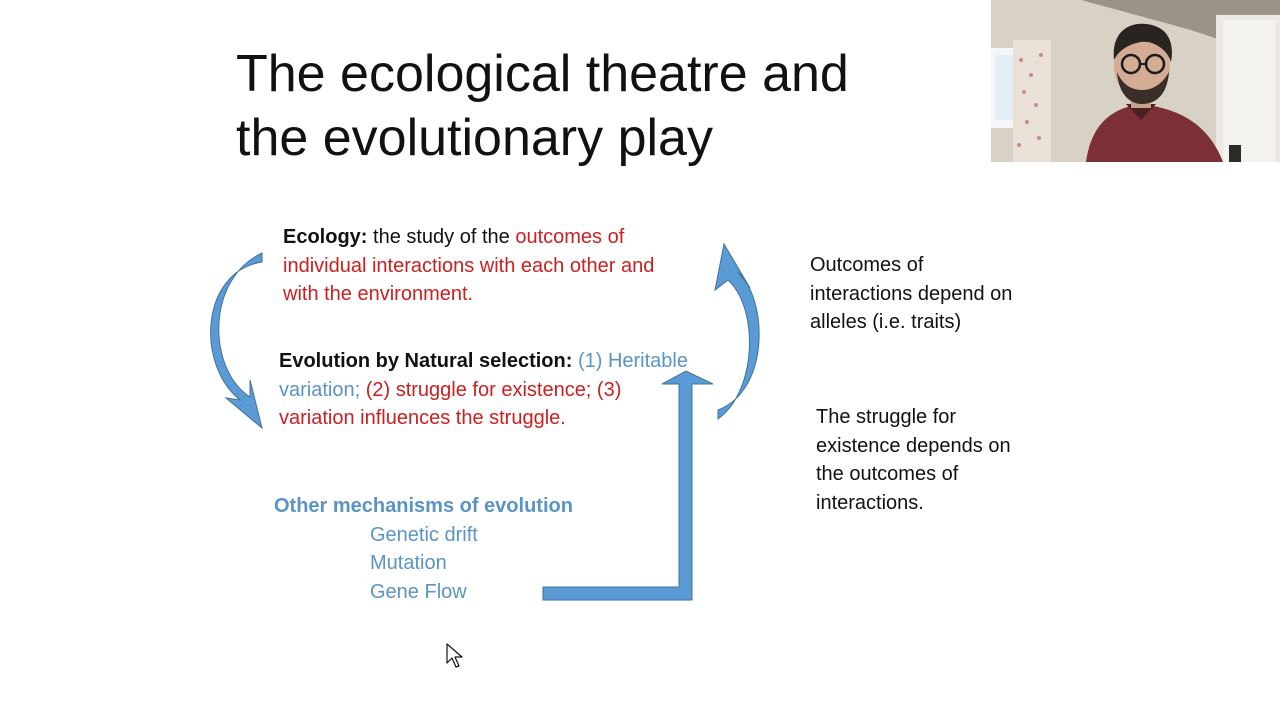 The width and height of the screenshot is (1280, 720). What do you see at coordinates (887, 474) in the screenshot?
I see `note-struggle-line-3: the outcomes of` at bounding box center [887, 474].